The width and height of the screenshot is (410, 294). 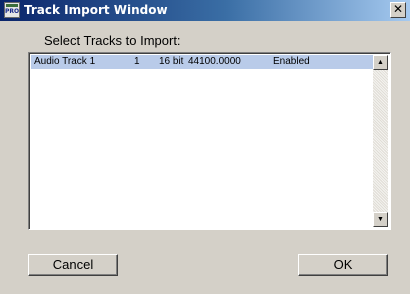 I want to click on app-icon-bar, so click(x=12, y=5).